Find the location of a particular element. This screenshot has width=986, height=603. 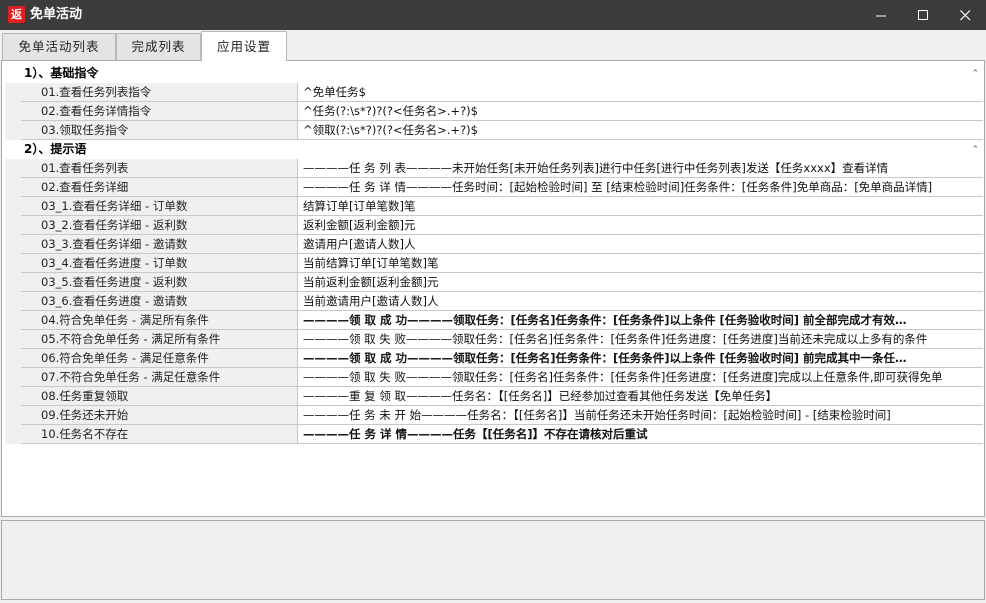

property-row: 02.查看任务详情指令 ^任务(?:\s*?)?(?<任务名>.+?)$ is located at coordinates (494, 111).